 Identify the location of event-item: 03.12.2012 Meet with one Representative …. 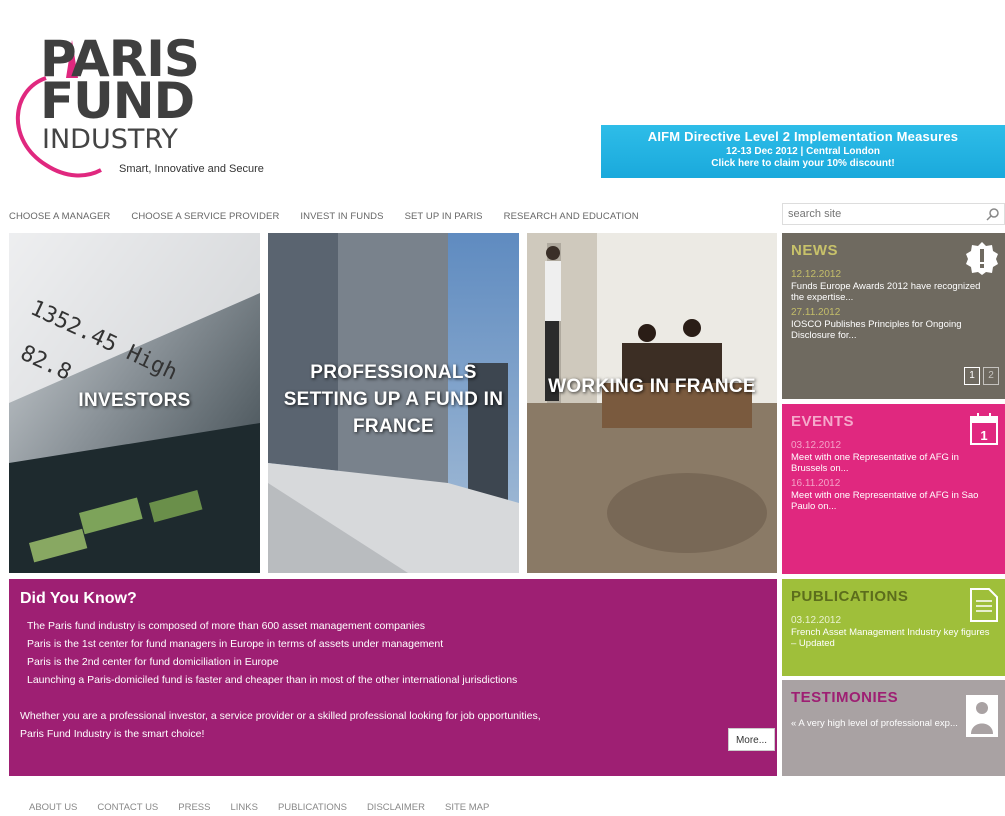
(891, 457).